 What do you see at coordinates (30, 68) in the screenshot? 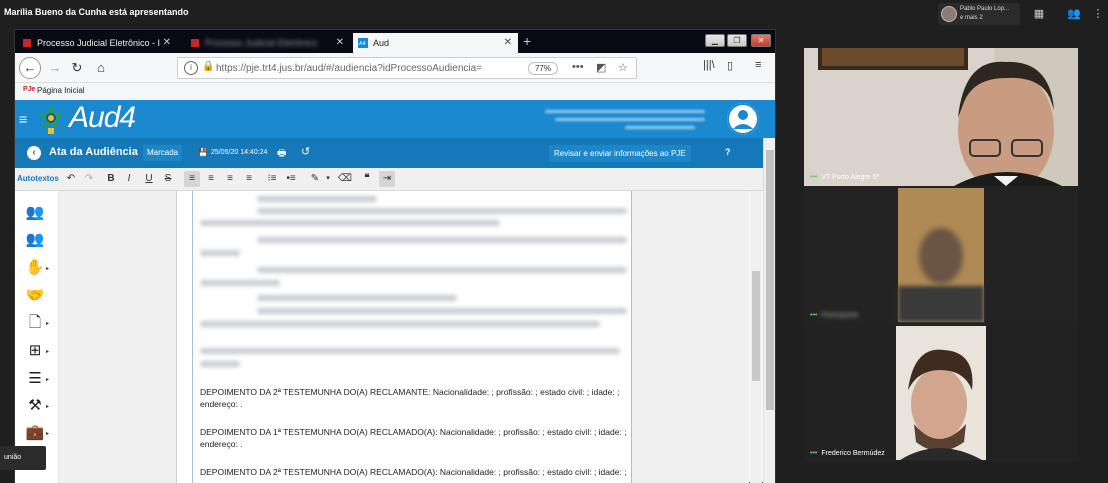
I see `back-icon: ←` at bounding box center [30, 68].